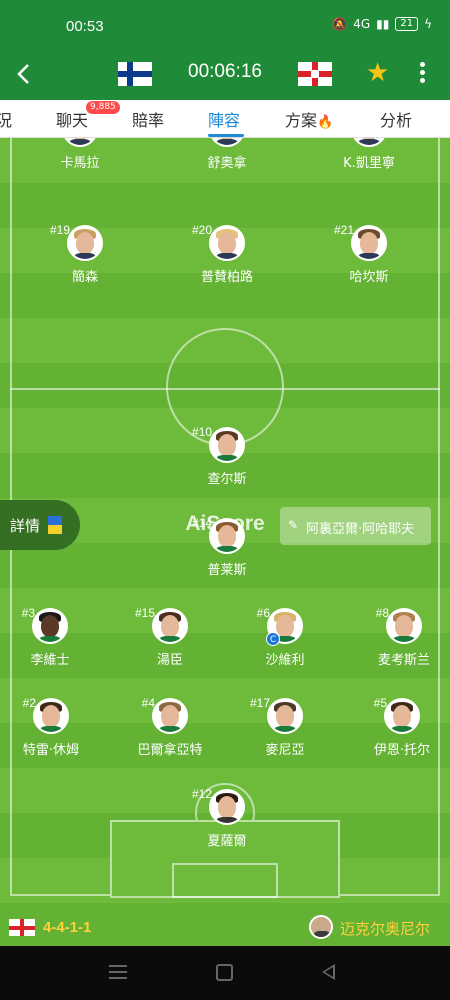 The height and width of the screenshot is (1000, 450). I want to click on player-card: #3 李維士, so click(52, 642).